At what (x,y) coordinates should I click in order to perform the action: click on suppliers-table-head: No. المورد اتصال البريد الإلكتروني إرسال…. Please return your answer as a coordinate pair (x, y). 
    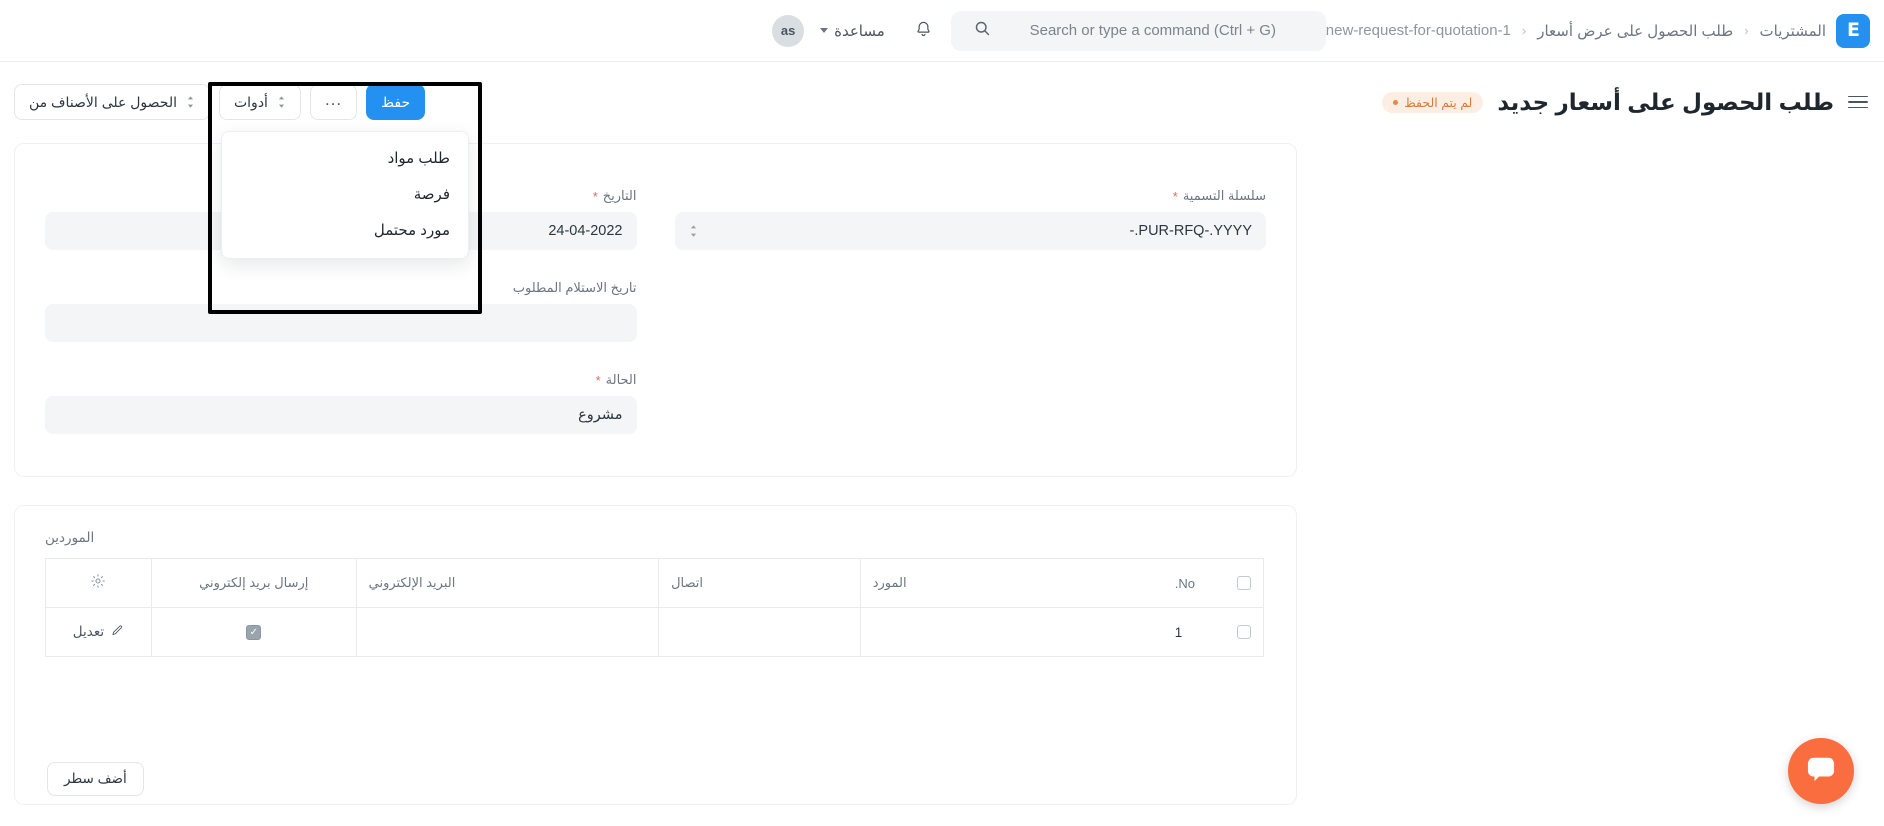
    Looking at the image, I should click on (654, 583).